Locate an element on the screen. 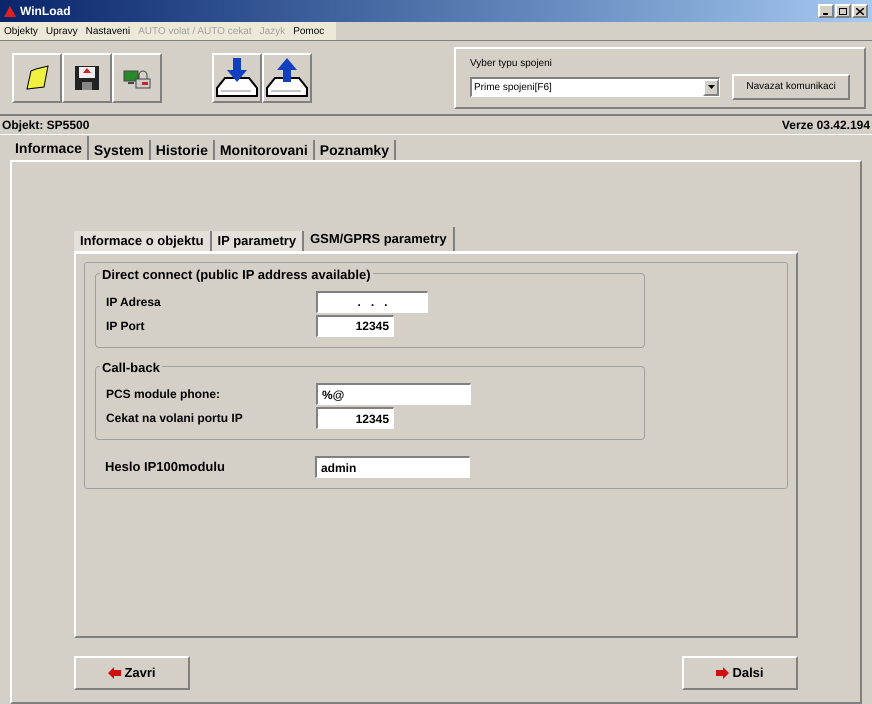 This screenshot has height=704, width=872. dropdown-value: Prime spojeni[F6] is located at coordinates (513, 87).